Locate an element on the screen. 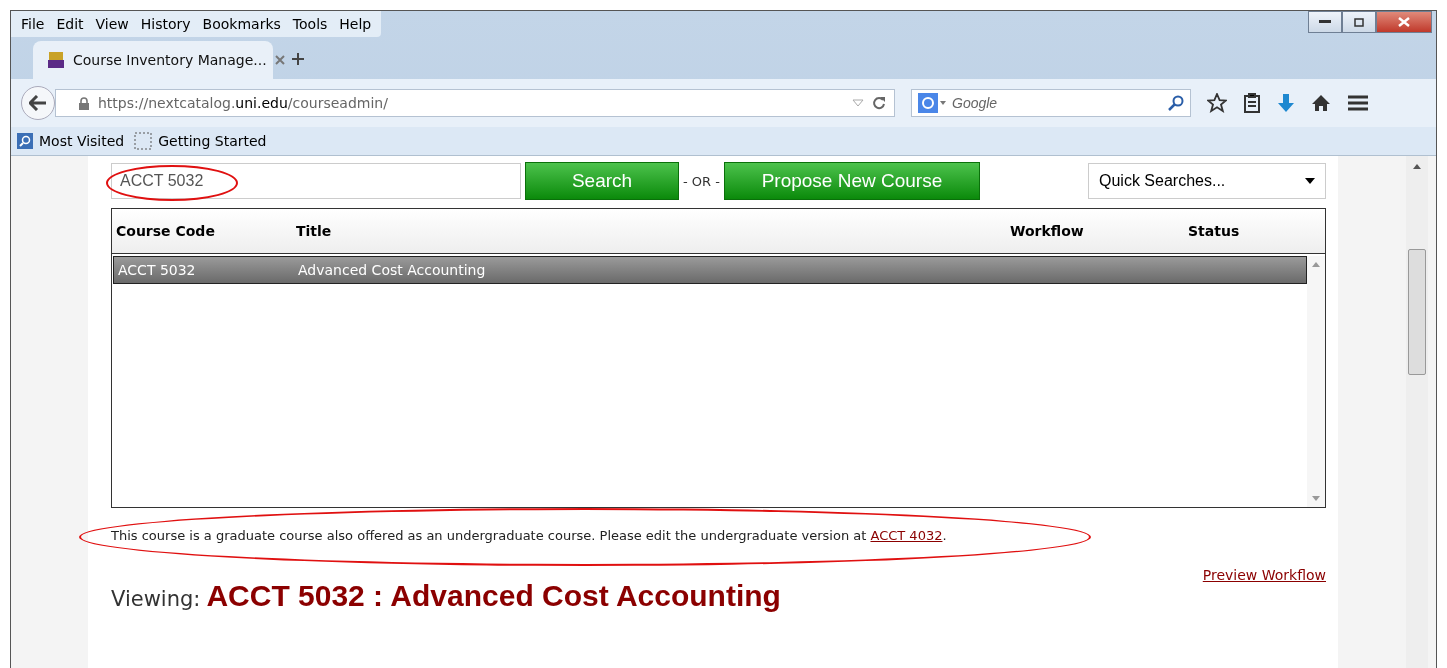  close-icon is located at coordinates (1404, 22).